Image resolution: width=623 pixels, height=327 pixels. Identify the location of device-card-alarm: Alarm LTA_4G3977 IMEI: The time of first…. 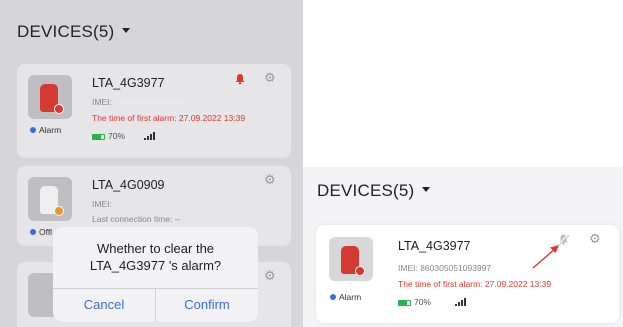
(154, 111).